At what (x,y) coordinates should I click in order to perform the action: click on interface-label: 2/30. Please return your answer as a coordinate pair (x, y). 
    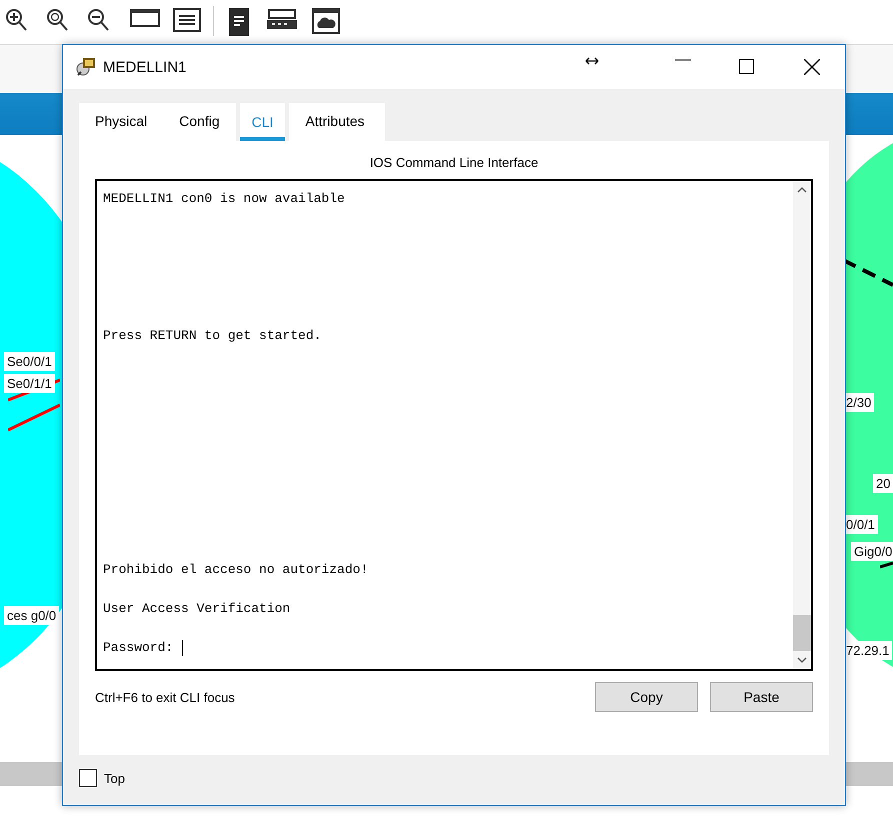
    Looking at the image, I should click on (858, 402).